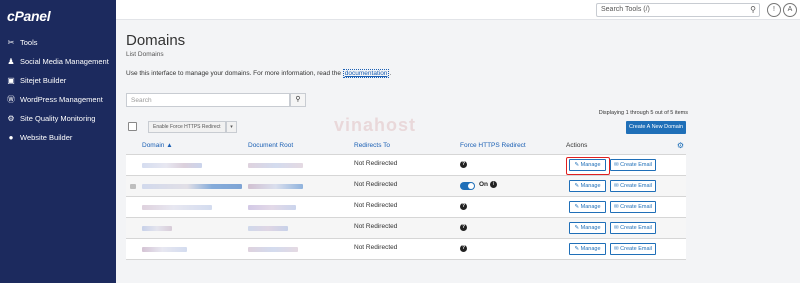 This screenshot has width=800, height=283. Describe the element at coordinates (577, 145) in the screenshot. I see `col-actions: Actions` at that location.